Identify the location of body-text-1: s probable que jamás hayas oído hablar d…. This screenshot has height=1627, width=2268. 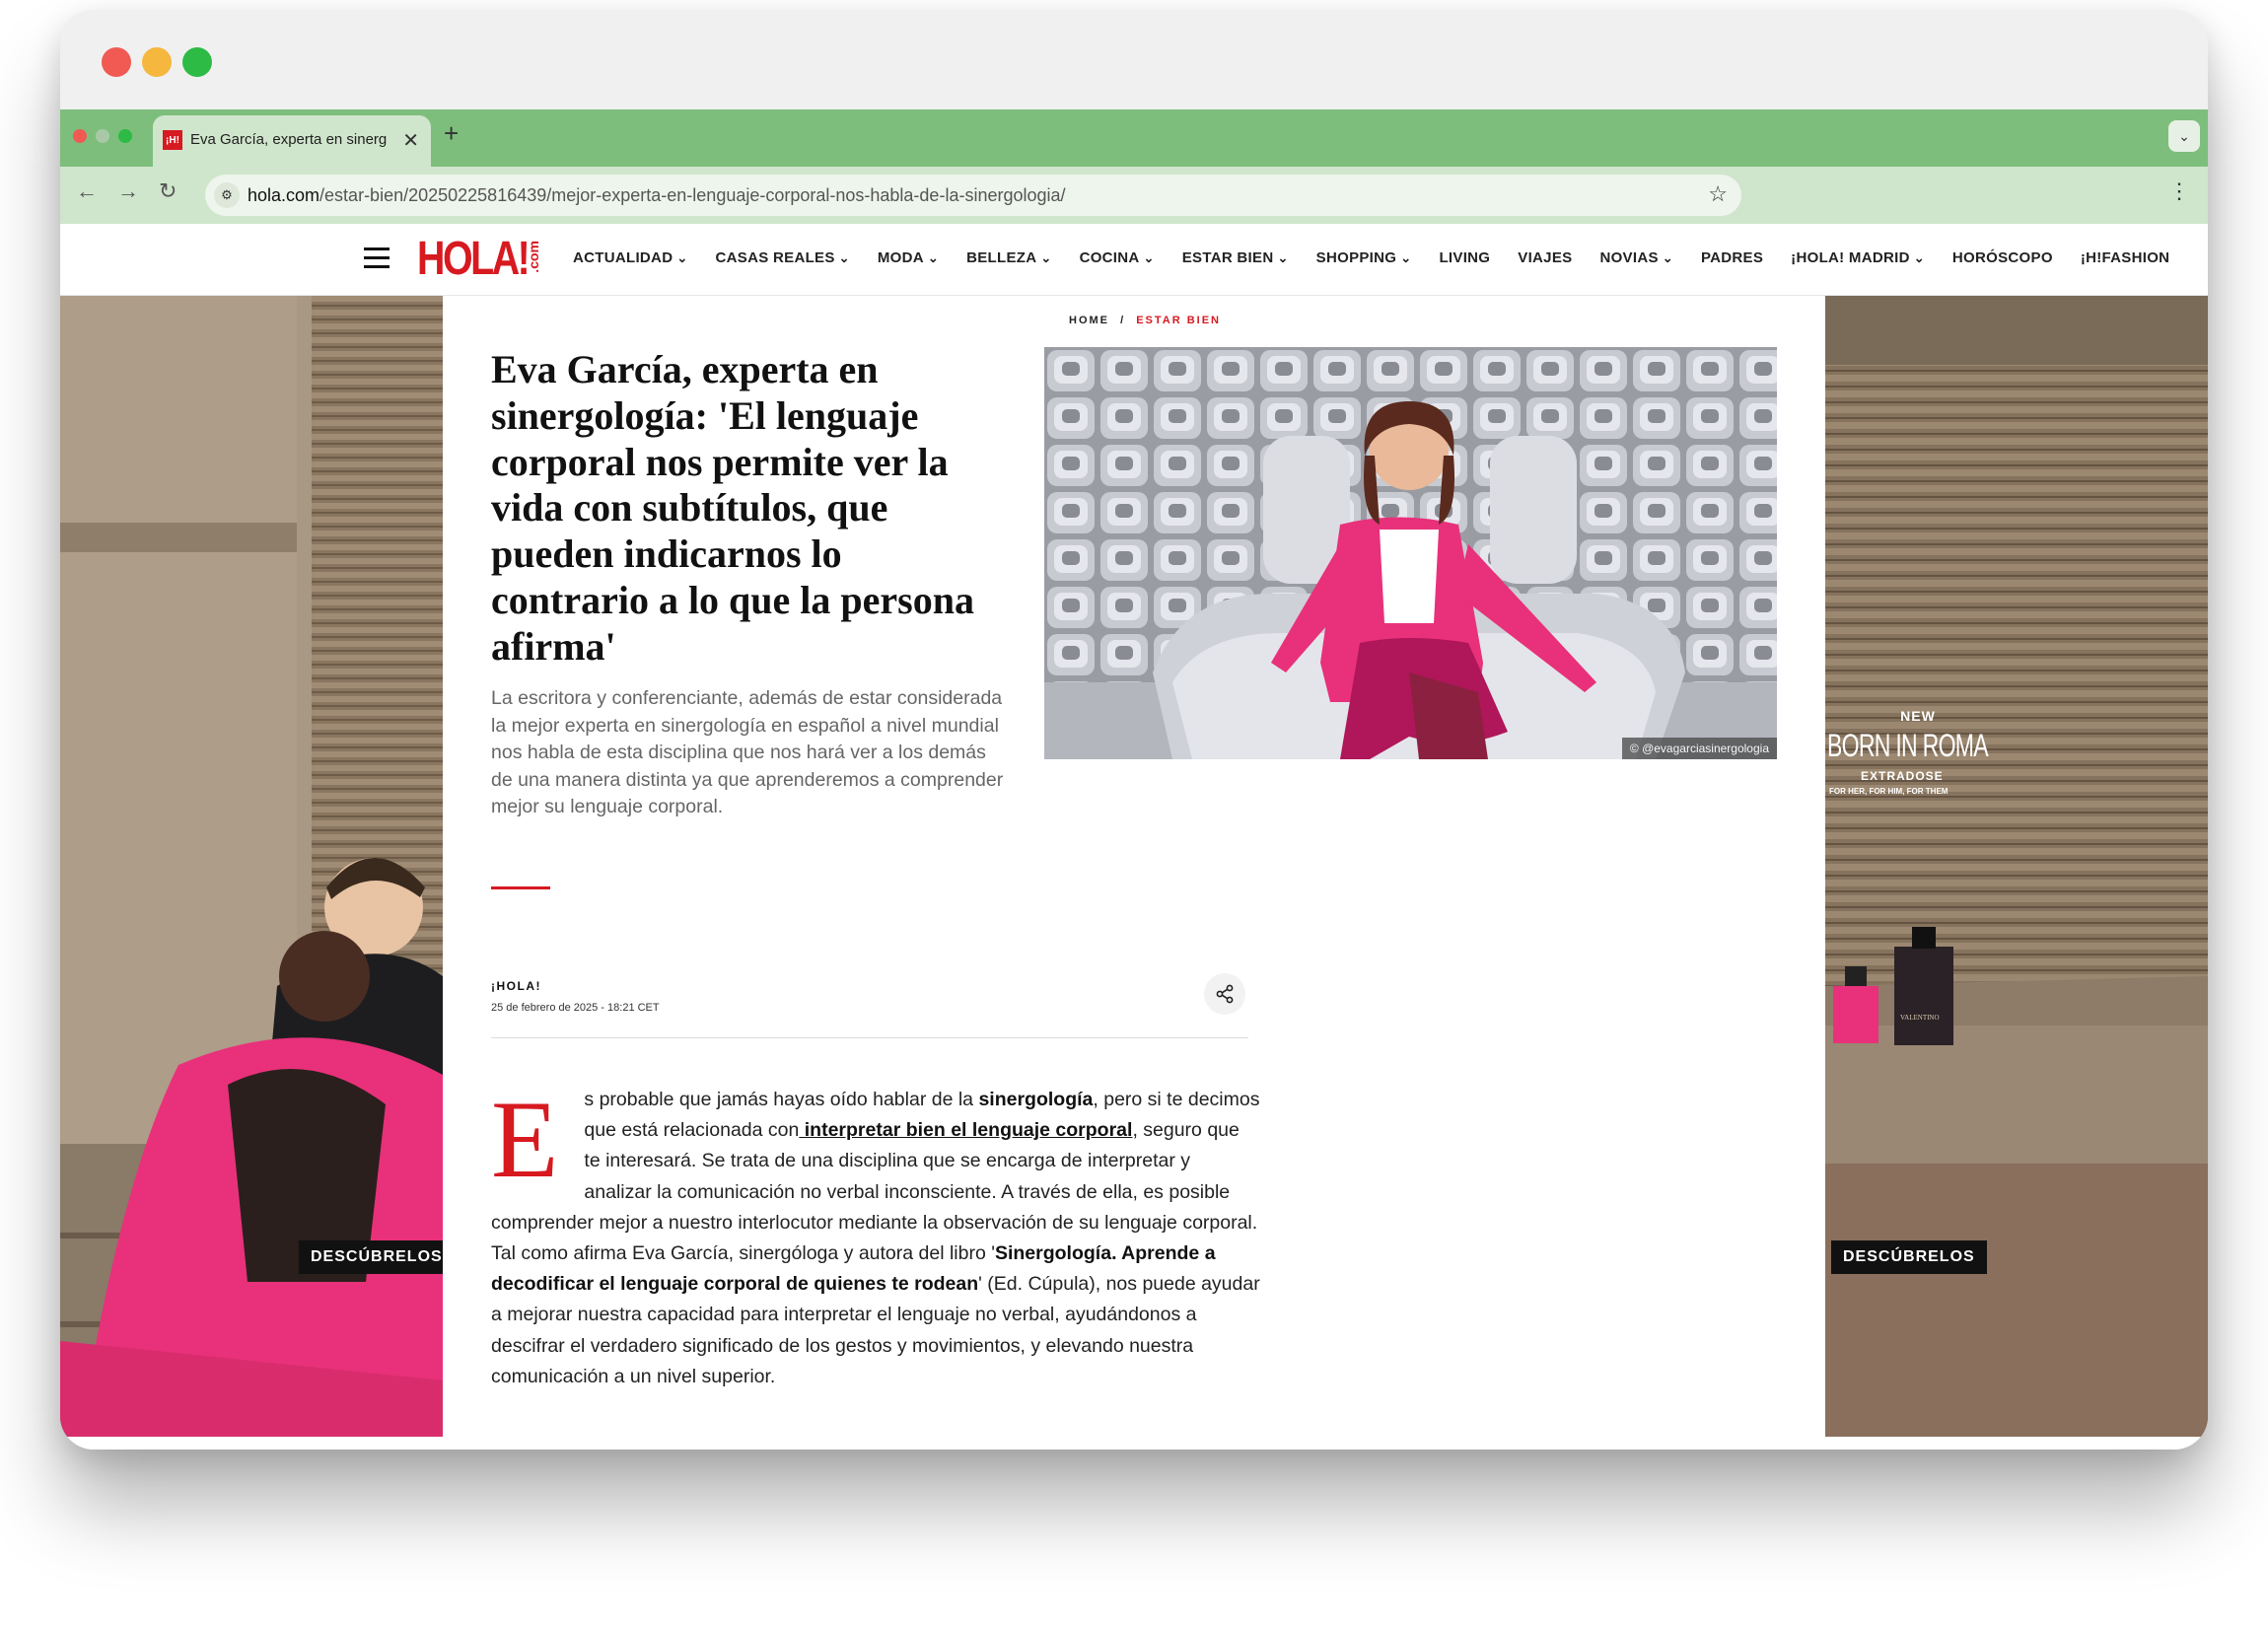
(781, 1099).